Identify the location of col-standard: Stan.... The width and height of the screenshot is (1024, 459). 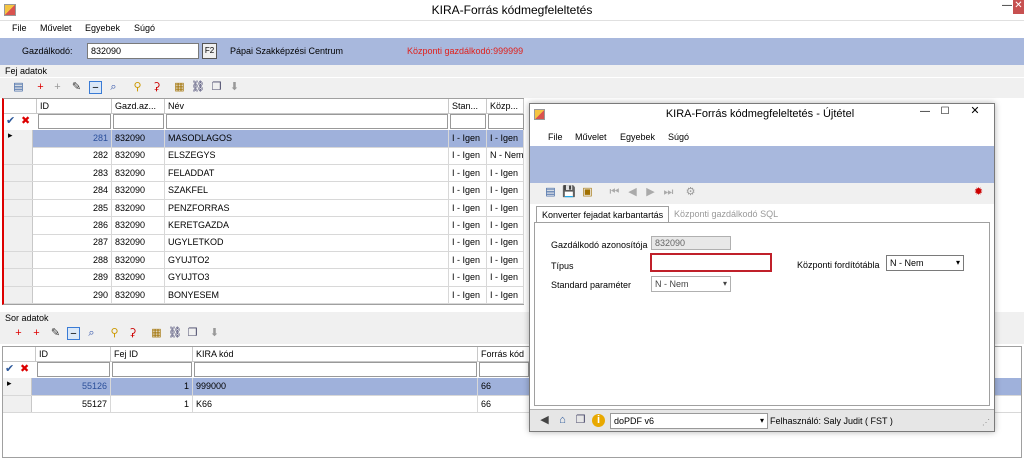
(468, 106).